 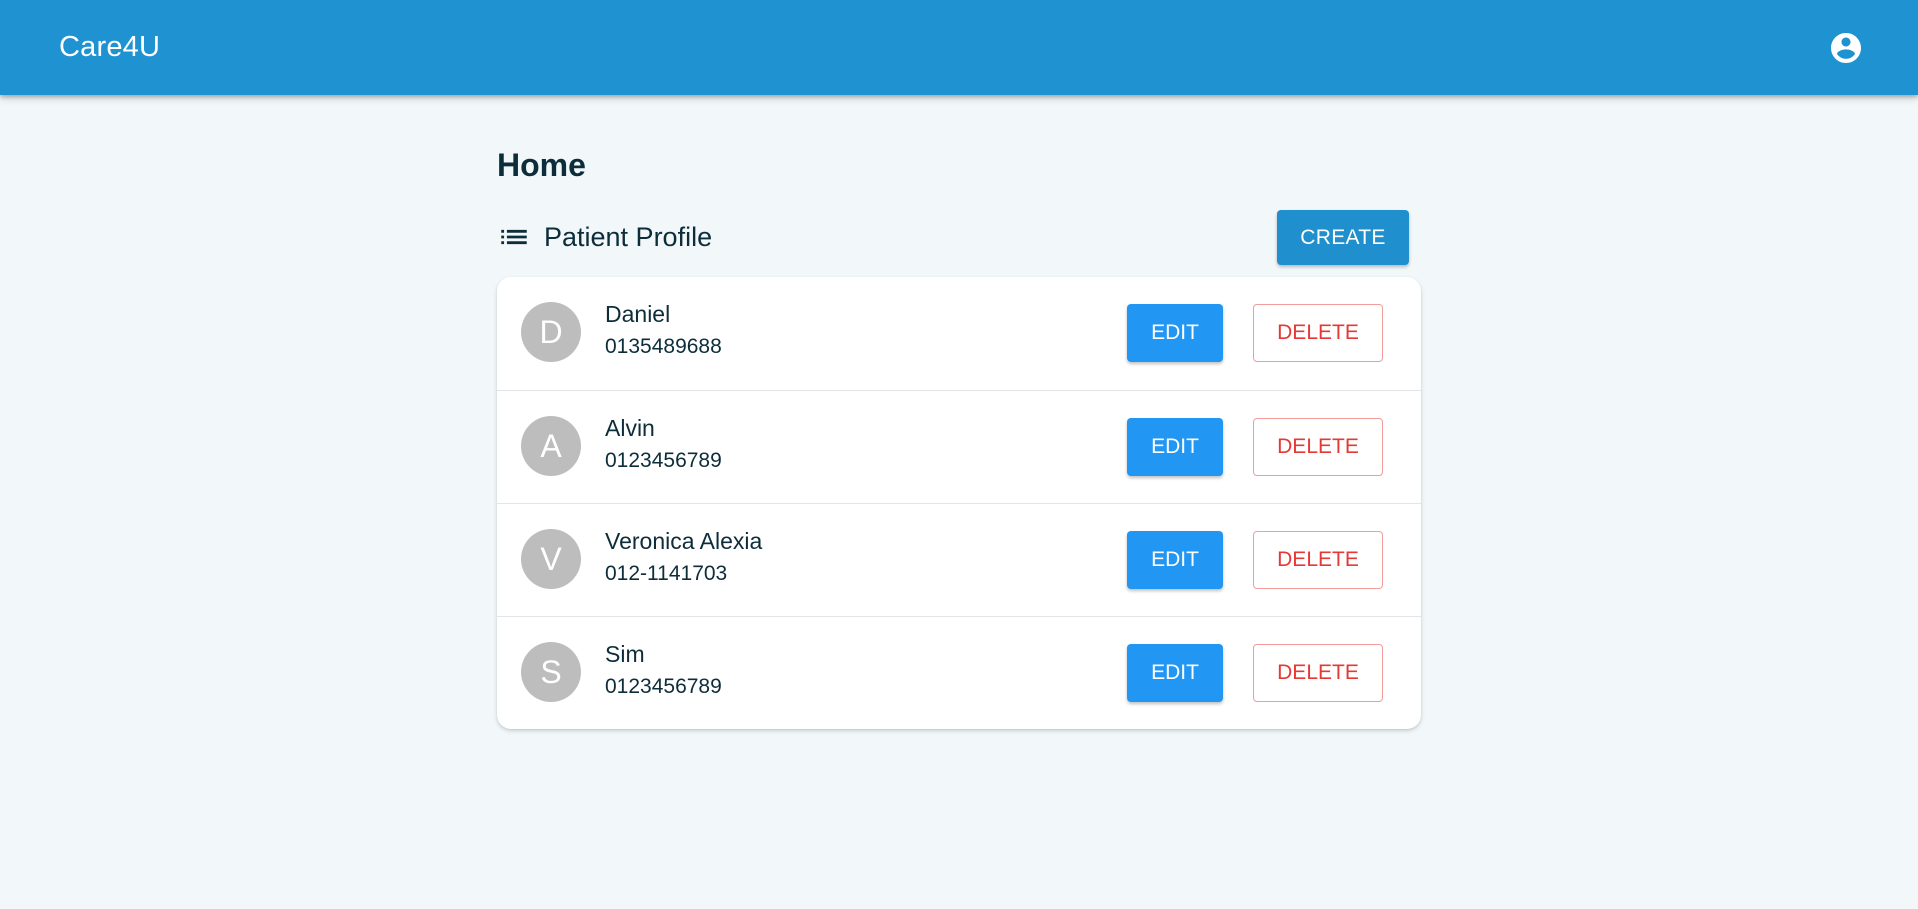 What do you see at coordinates (551, 332) in the screenshot?
I see `avatar: D` at bounding box center [551, 332].